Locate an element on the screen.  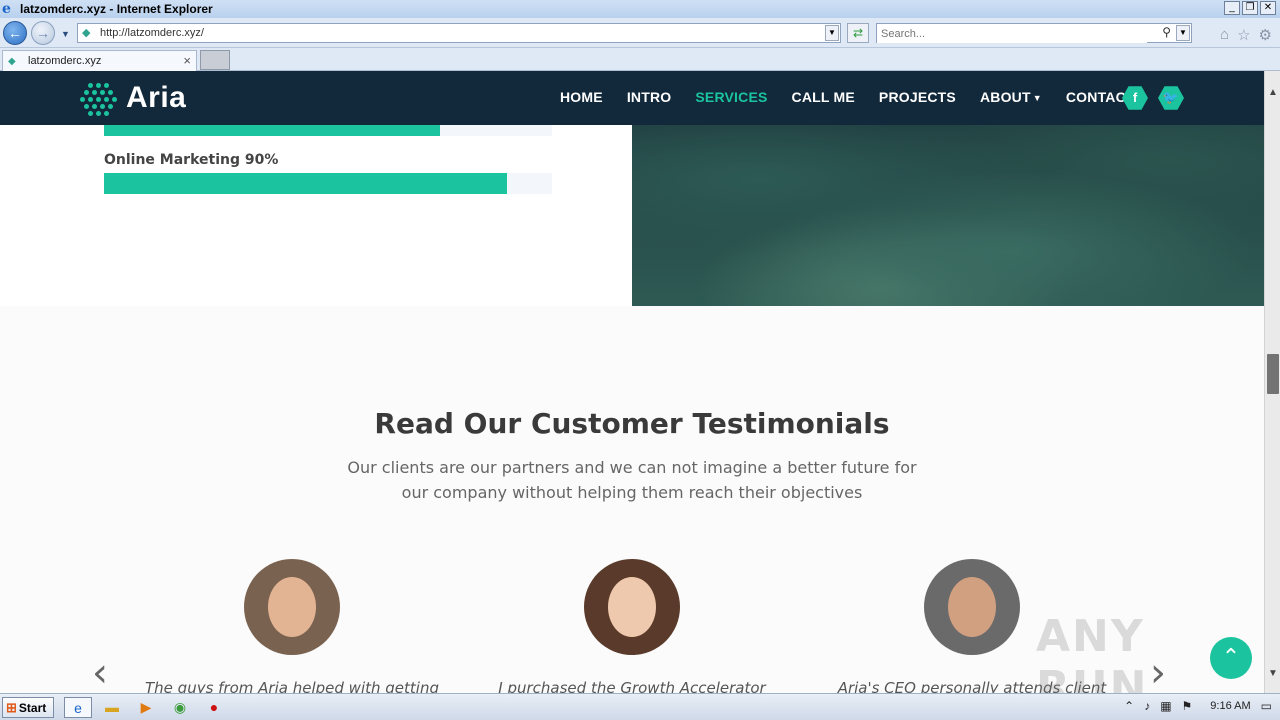
clock: 9:16 AM is located at coordinates (1230, 706).